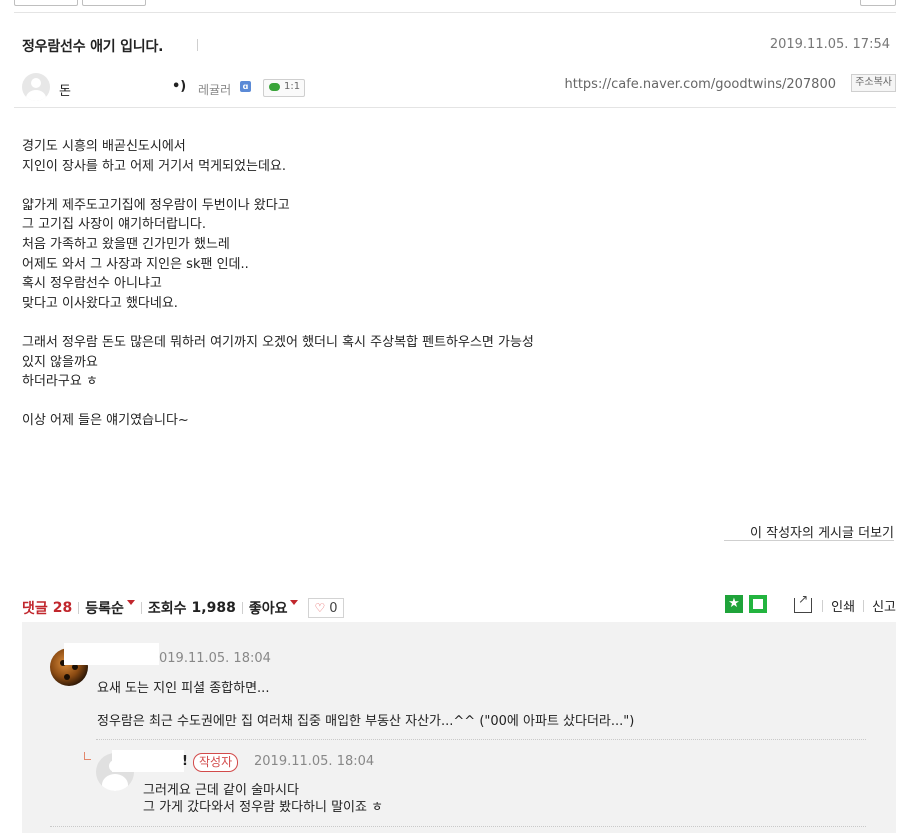  What do you see at coordinates (294, 602) in the screenshot?
I see `like-dropdown-caret-icon` at bounding box center [294, 602].